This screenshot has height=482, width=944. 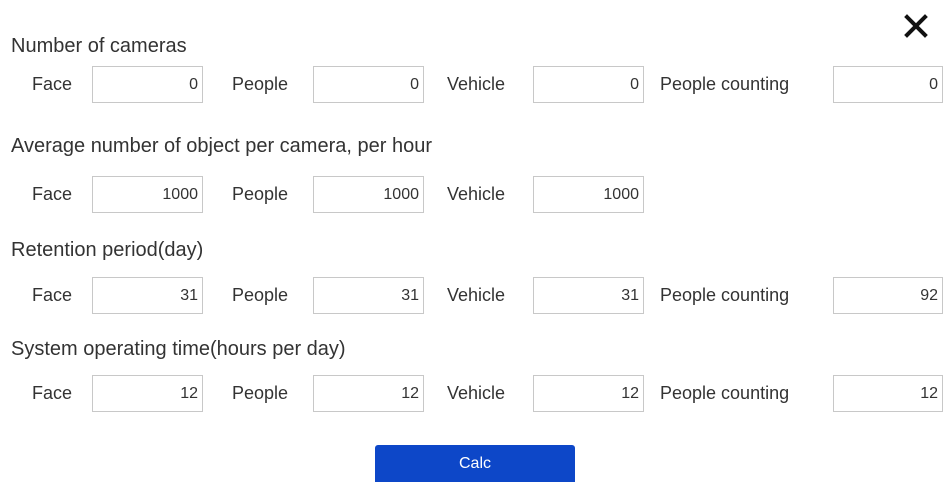 What do you see at coordinates (476, 393) in the screenshot?
I see `operating-vehicle-label: Vehicle` at bounding box center [476, 393].